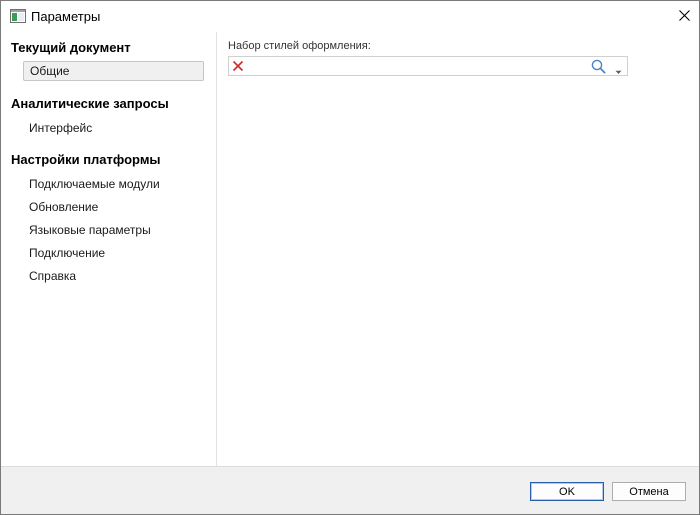 The image size is (700, 515). I want to click on ok-button: OK, so click(567, 491).